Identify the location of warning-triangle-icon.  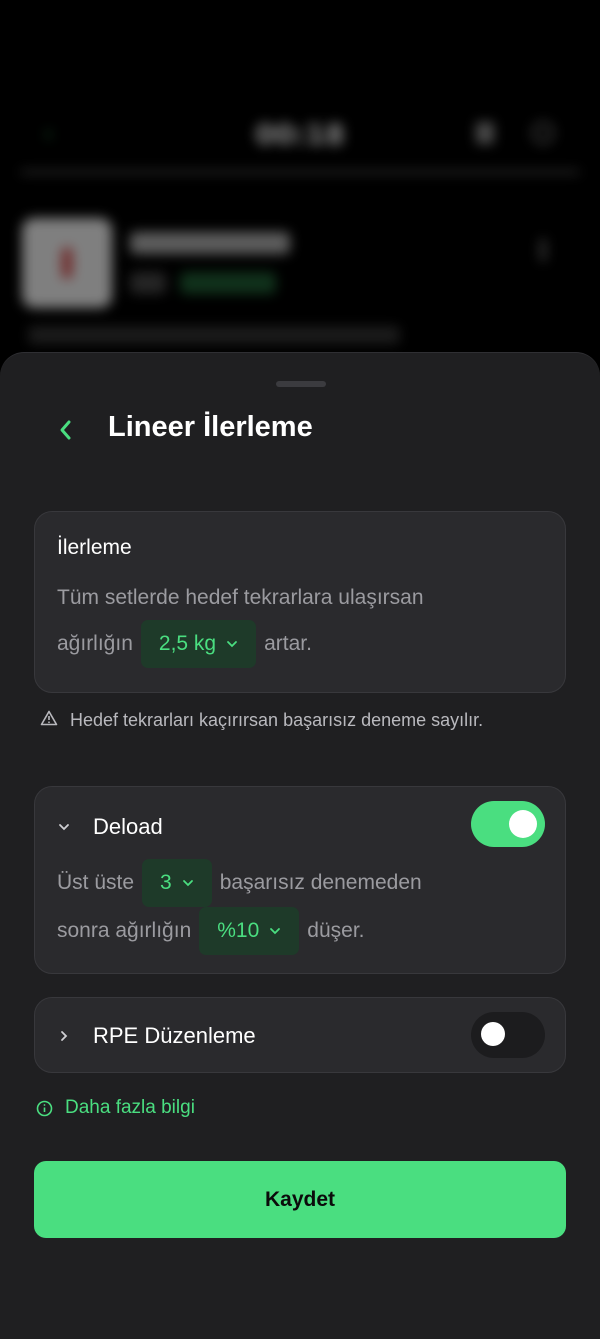
(49, 718).